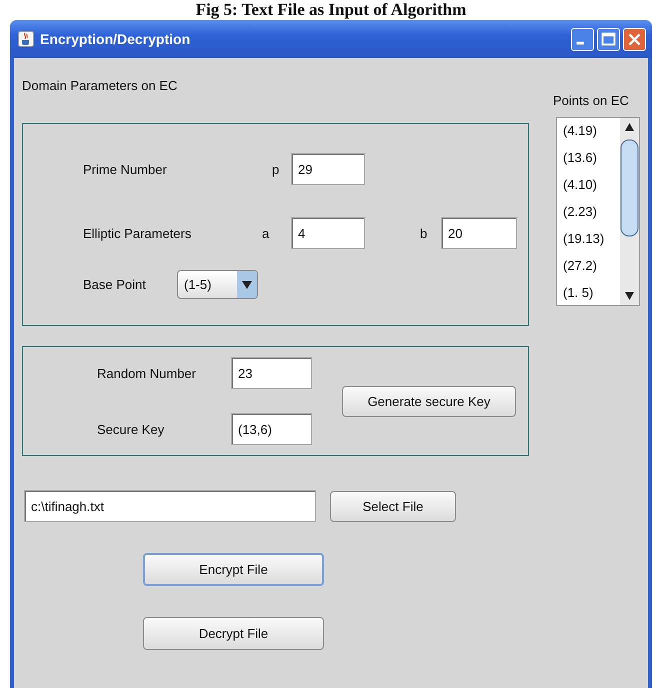  What do you see at coordinates (580, 269) in the screenshot?
I see `list-item: (27.2)` at bounding box center [580, 269].